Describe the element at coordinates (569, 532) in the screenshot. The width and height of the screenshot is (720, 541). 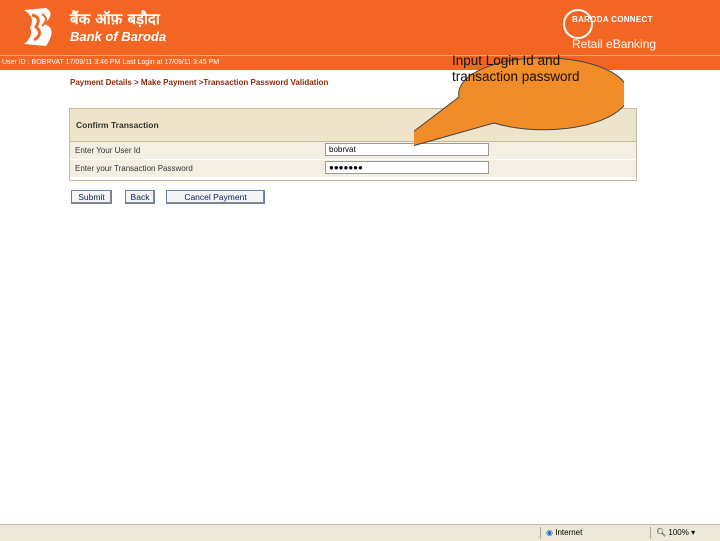
I see `zone-text: Internet` at that location.